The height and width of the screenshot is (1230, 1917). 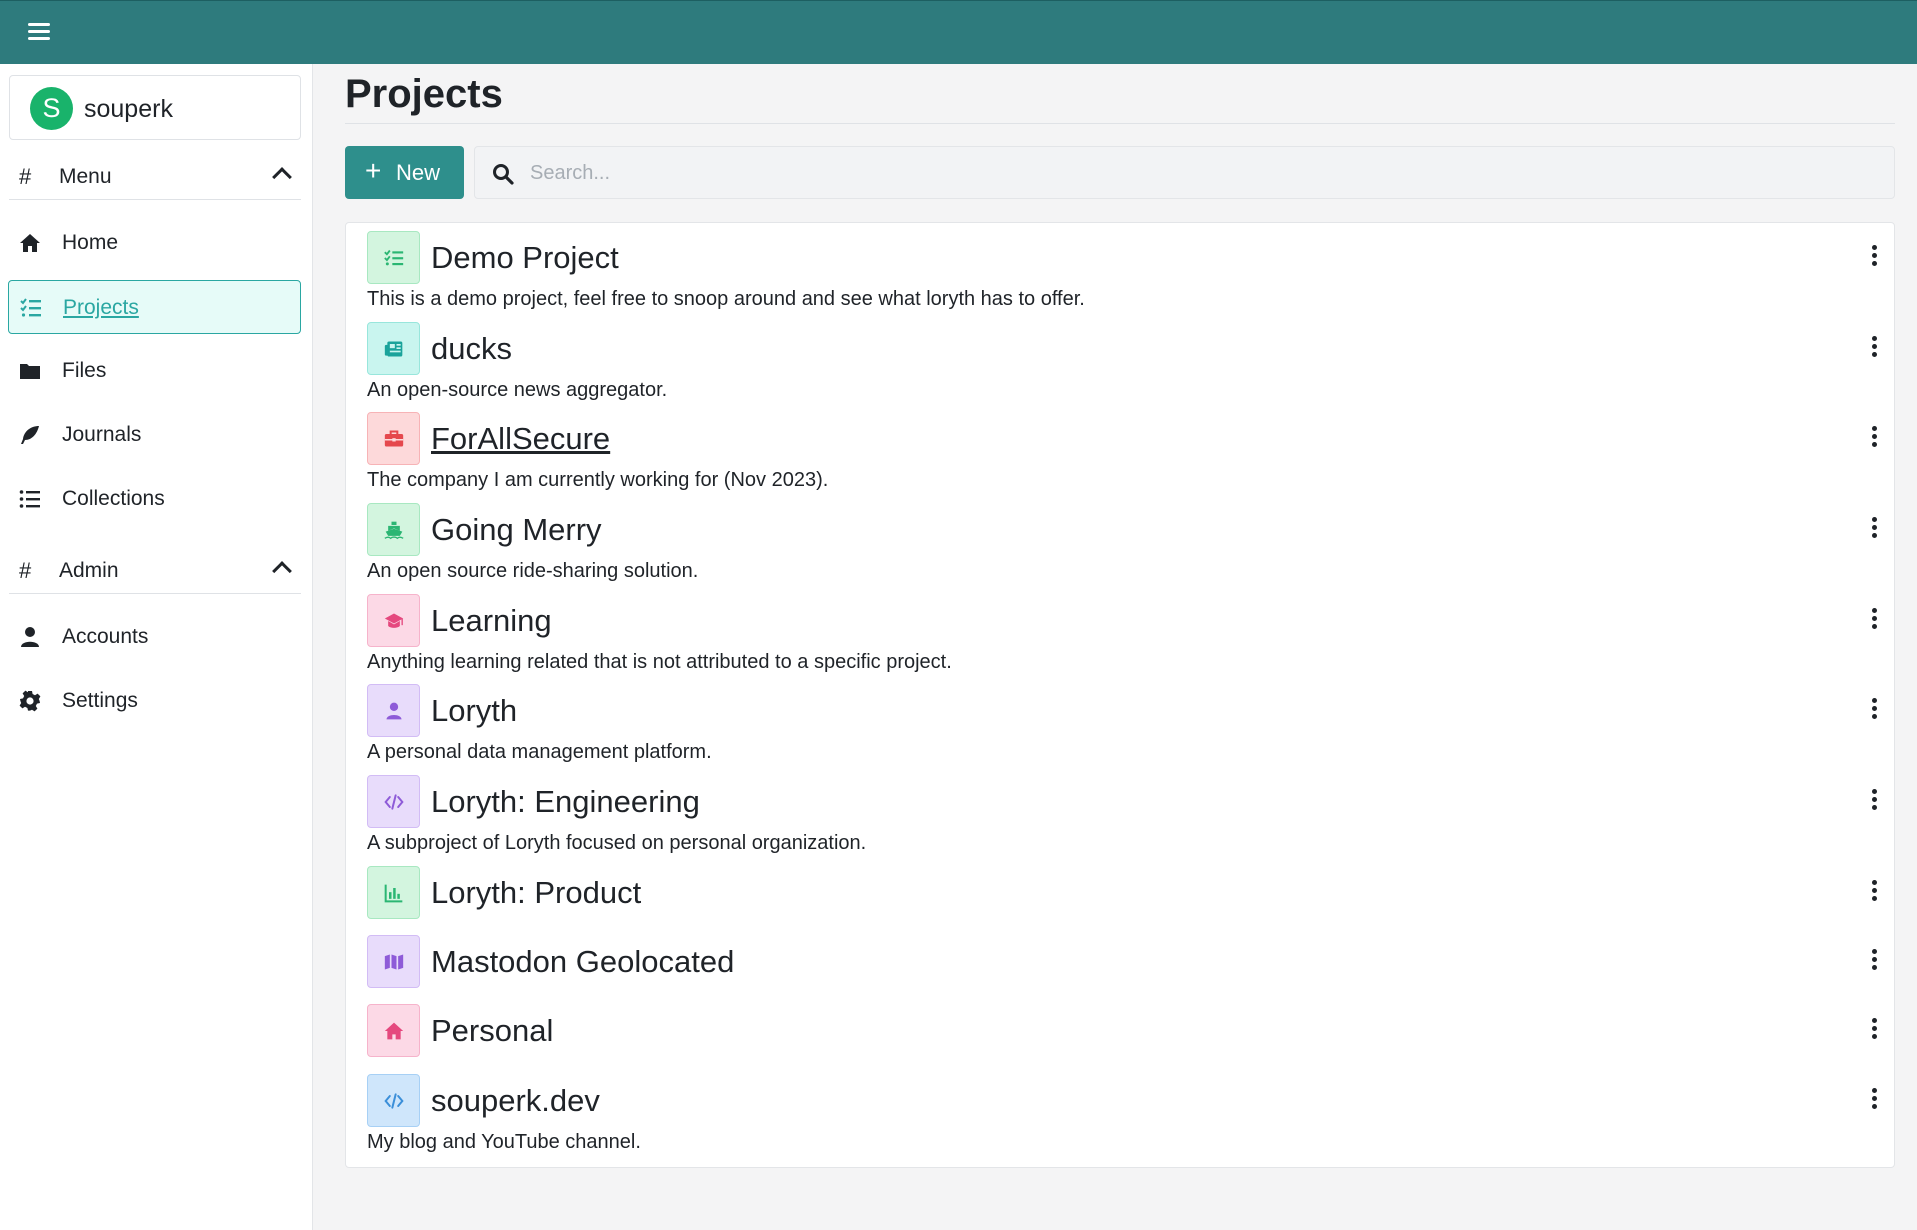 I want to click on sidebar-item-projects: Projects, so click(x=154, y=307).